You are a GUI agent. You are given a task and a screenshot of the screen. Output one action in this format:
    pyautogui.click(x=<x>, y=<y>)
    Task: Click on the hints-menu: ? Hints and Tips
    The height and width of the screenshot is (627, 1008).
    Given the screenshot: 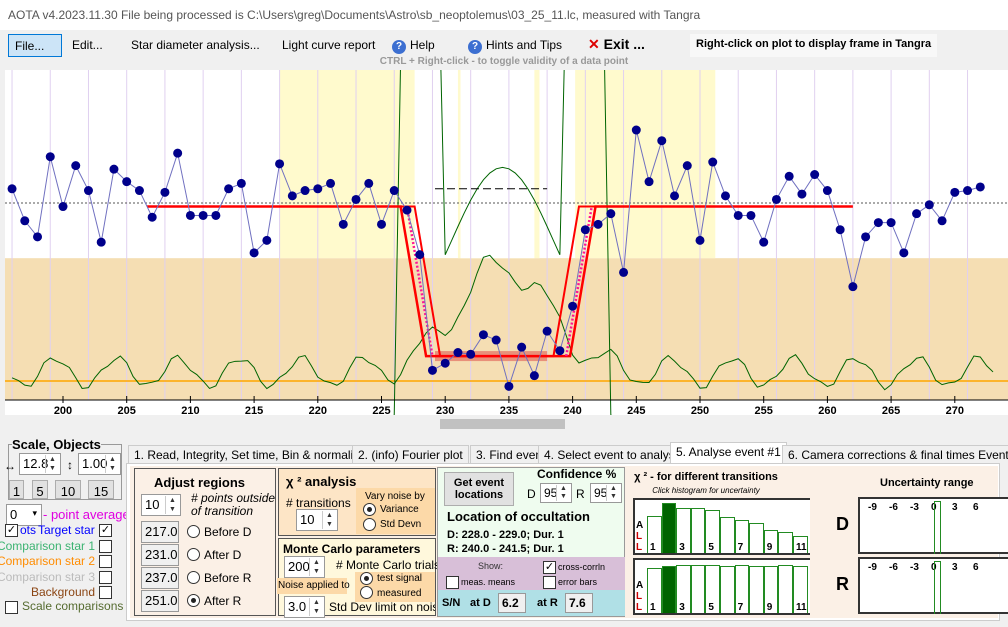 What is the action you would take?
    pyautogui.click(x=515, y=45)
    